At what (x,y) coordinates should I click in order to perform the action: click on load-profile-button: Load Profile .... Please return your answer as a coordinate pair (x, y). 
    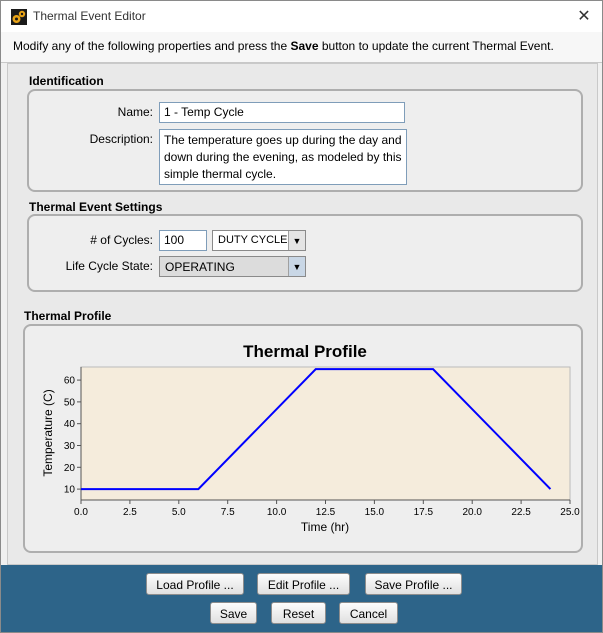
    Looking at the image, I should click on (195, 584).